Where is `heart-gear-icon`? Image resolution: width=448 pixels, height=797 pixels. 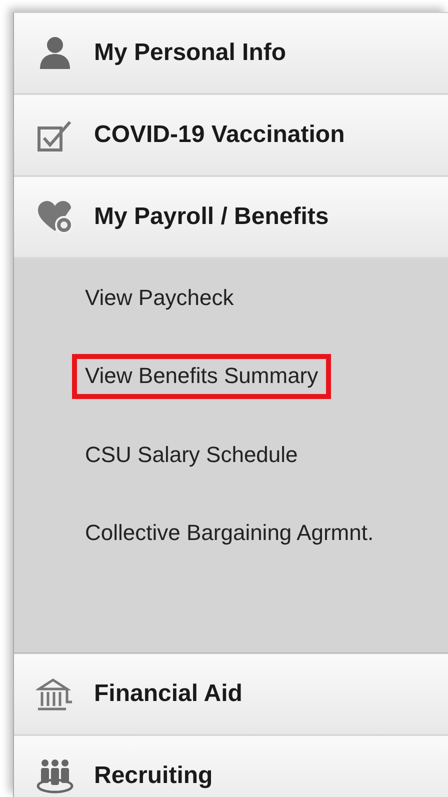 heart-gear-icon is located at coordinates (55, 217).